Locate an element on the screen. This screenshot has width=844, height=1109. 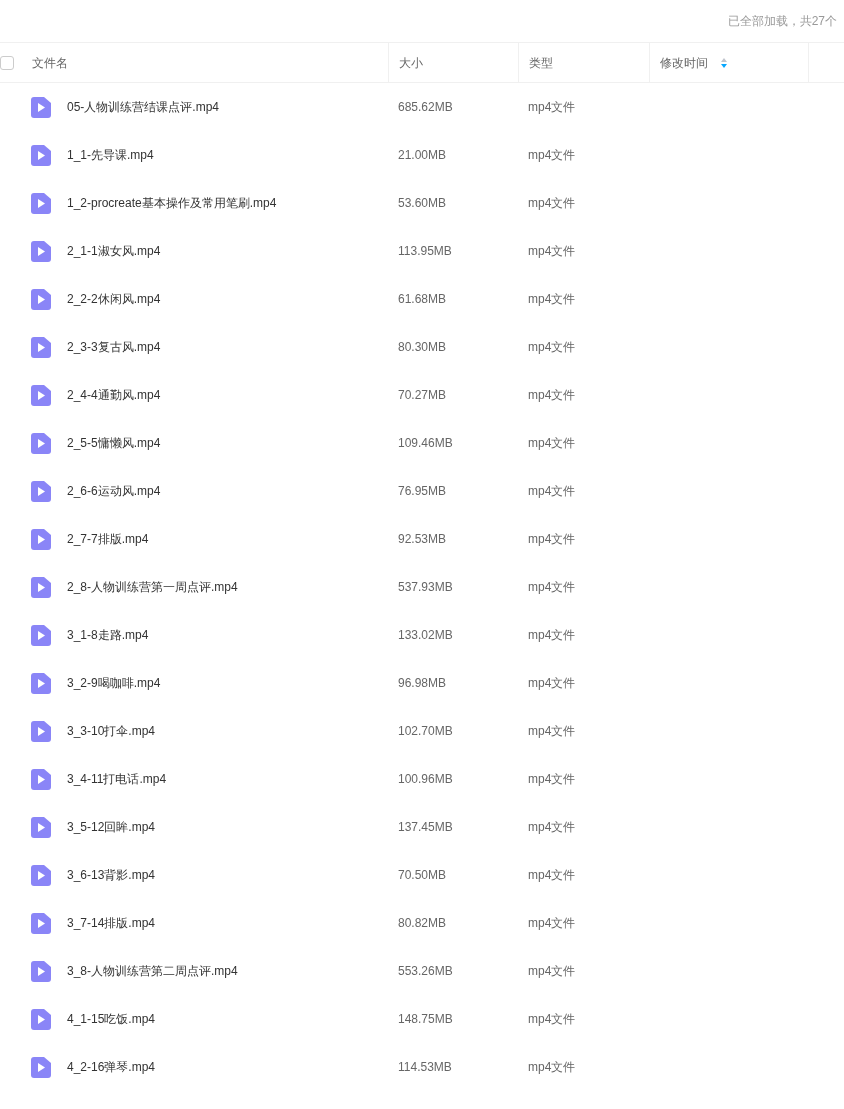
file-size: 685.62MB is located at coordinates (425, 107).